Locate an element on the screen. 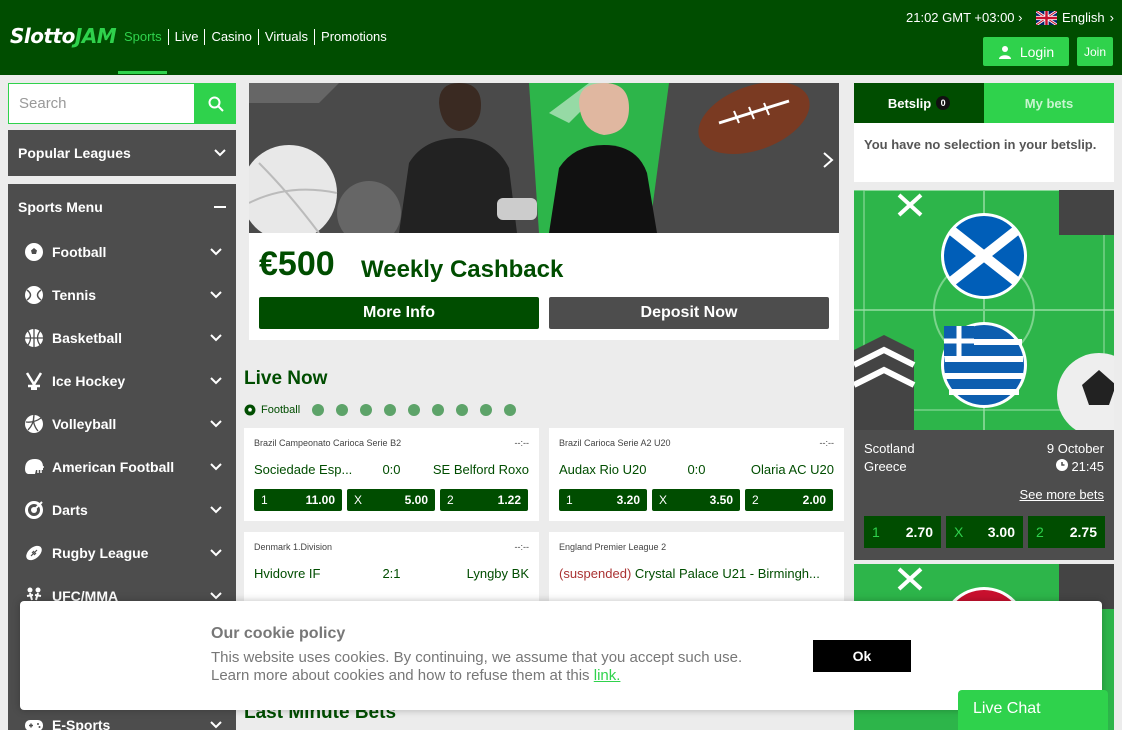  match-league: Brazil Campeonato Carioca Serie B2 is located at coordinates (328, 443).